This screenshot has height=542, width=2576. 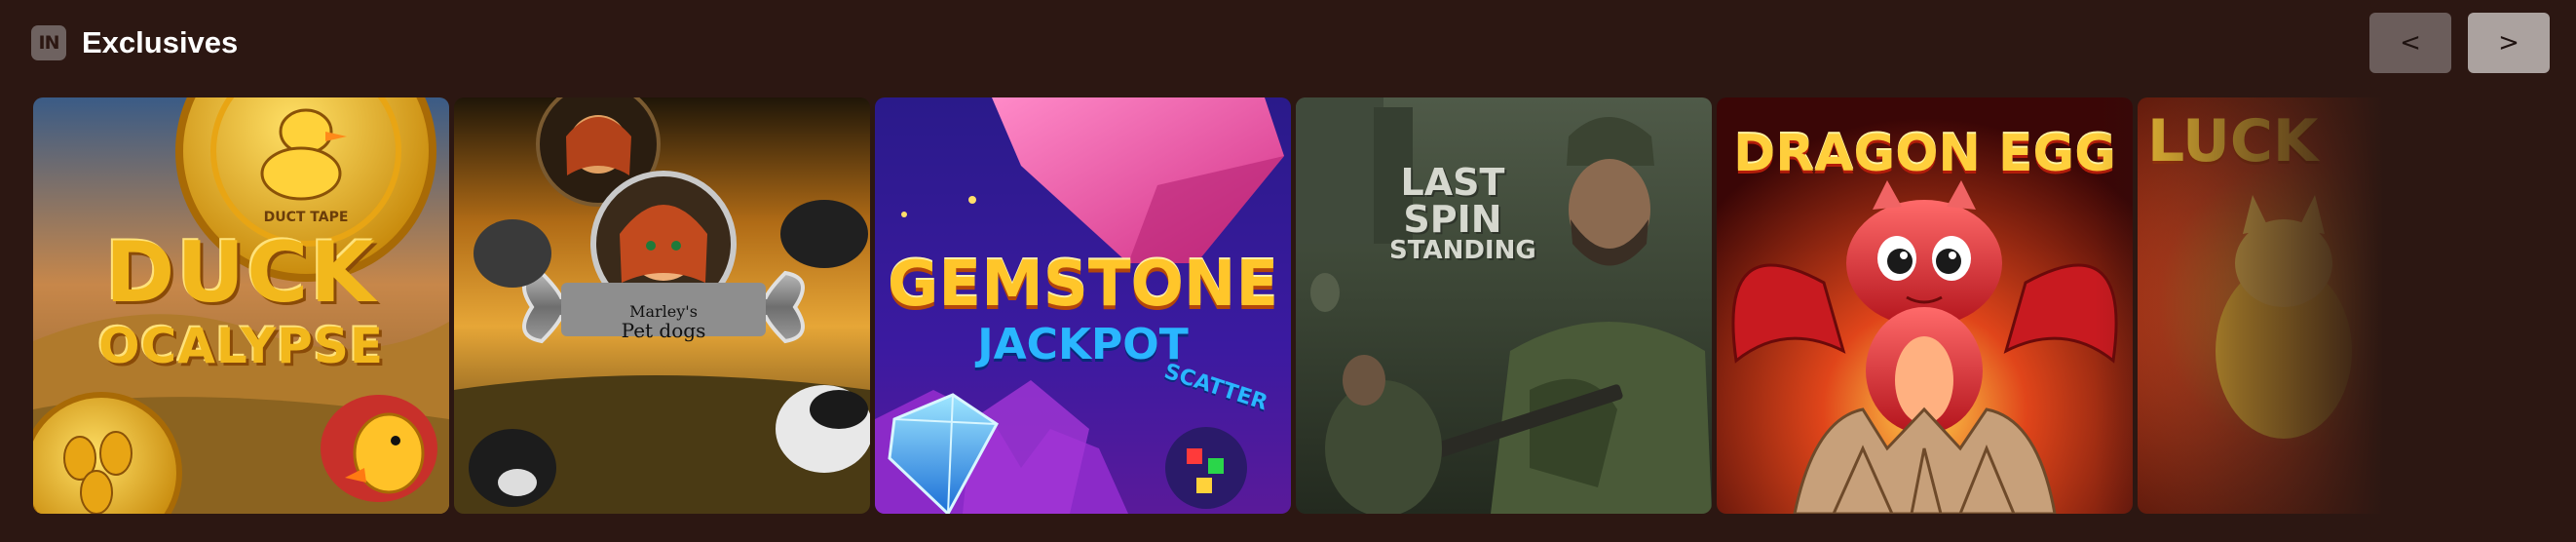 I want to click on game-title-line-1: GEMSTONE, so click(x=1083, y=285).